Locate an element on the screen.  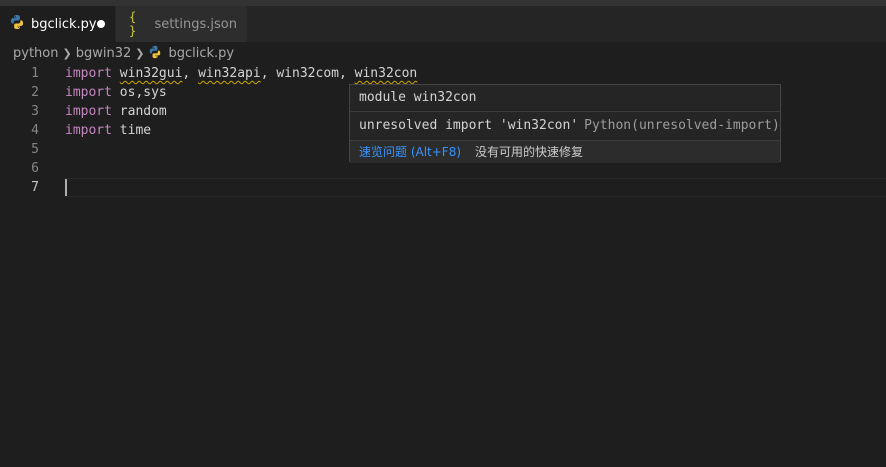
code-text: import os,sys is located at coordinates (116, 92).